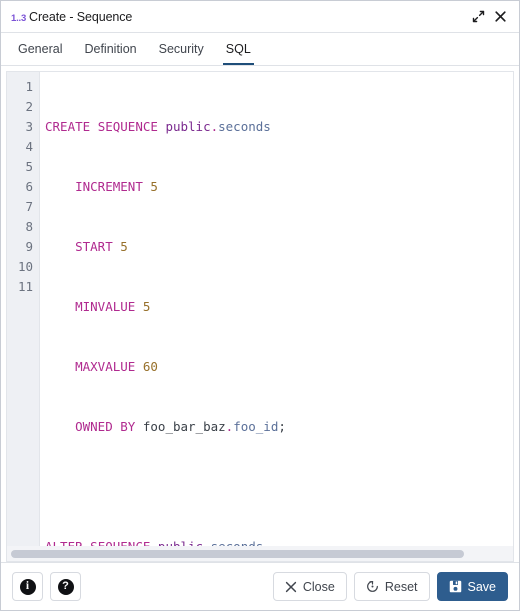 Image resolution: width=520 pixels, height=611 pixels. What do you see at coordinates (29, 166) in the screenshot?
I see `line-number: 5` at bounding box center [29, 166].